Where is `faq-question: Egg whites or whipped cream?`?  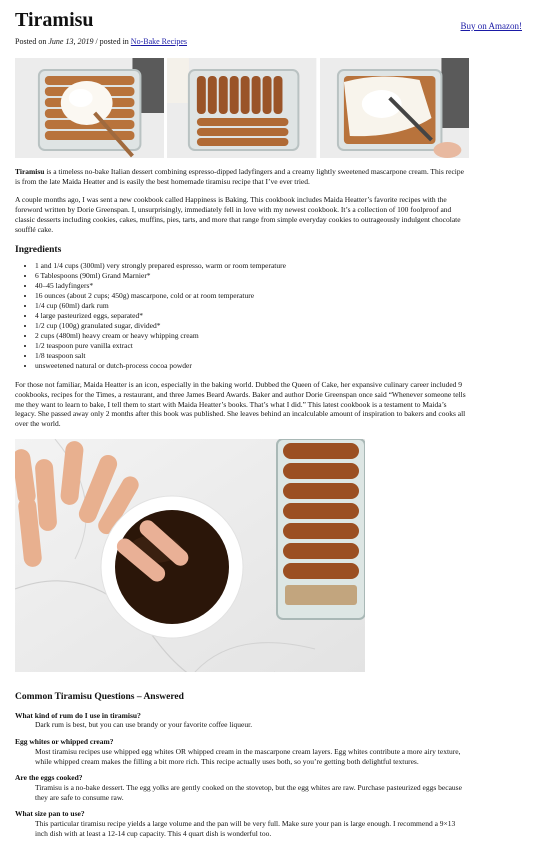
faq-question: Egg whites or whipped cream? is located at coordinates (64, 742).